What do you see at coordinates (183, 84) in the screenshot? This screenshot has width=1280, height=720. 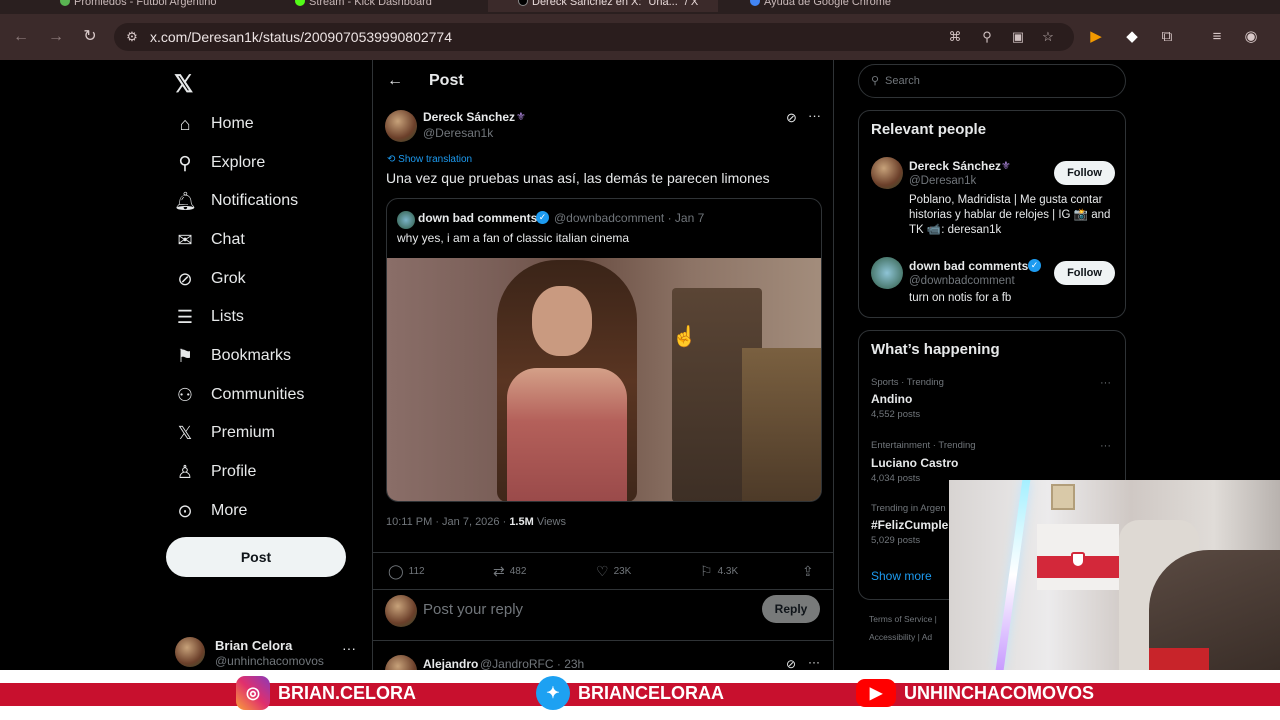 I see `x-logo-icon: 𝕏` at bounding box center [183, 84].